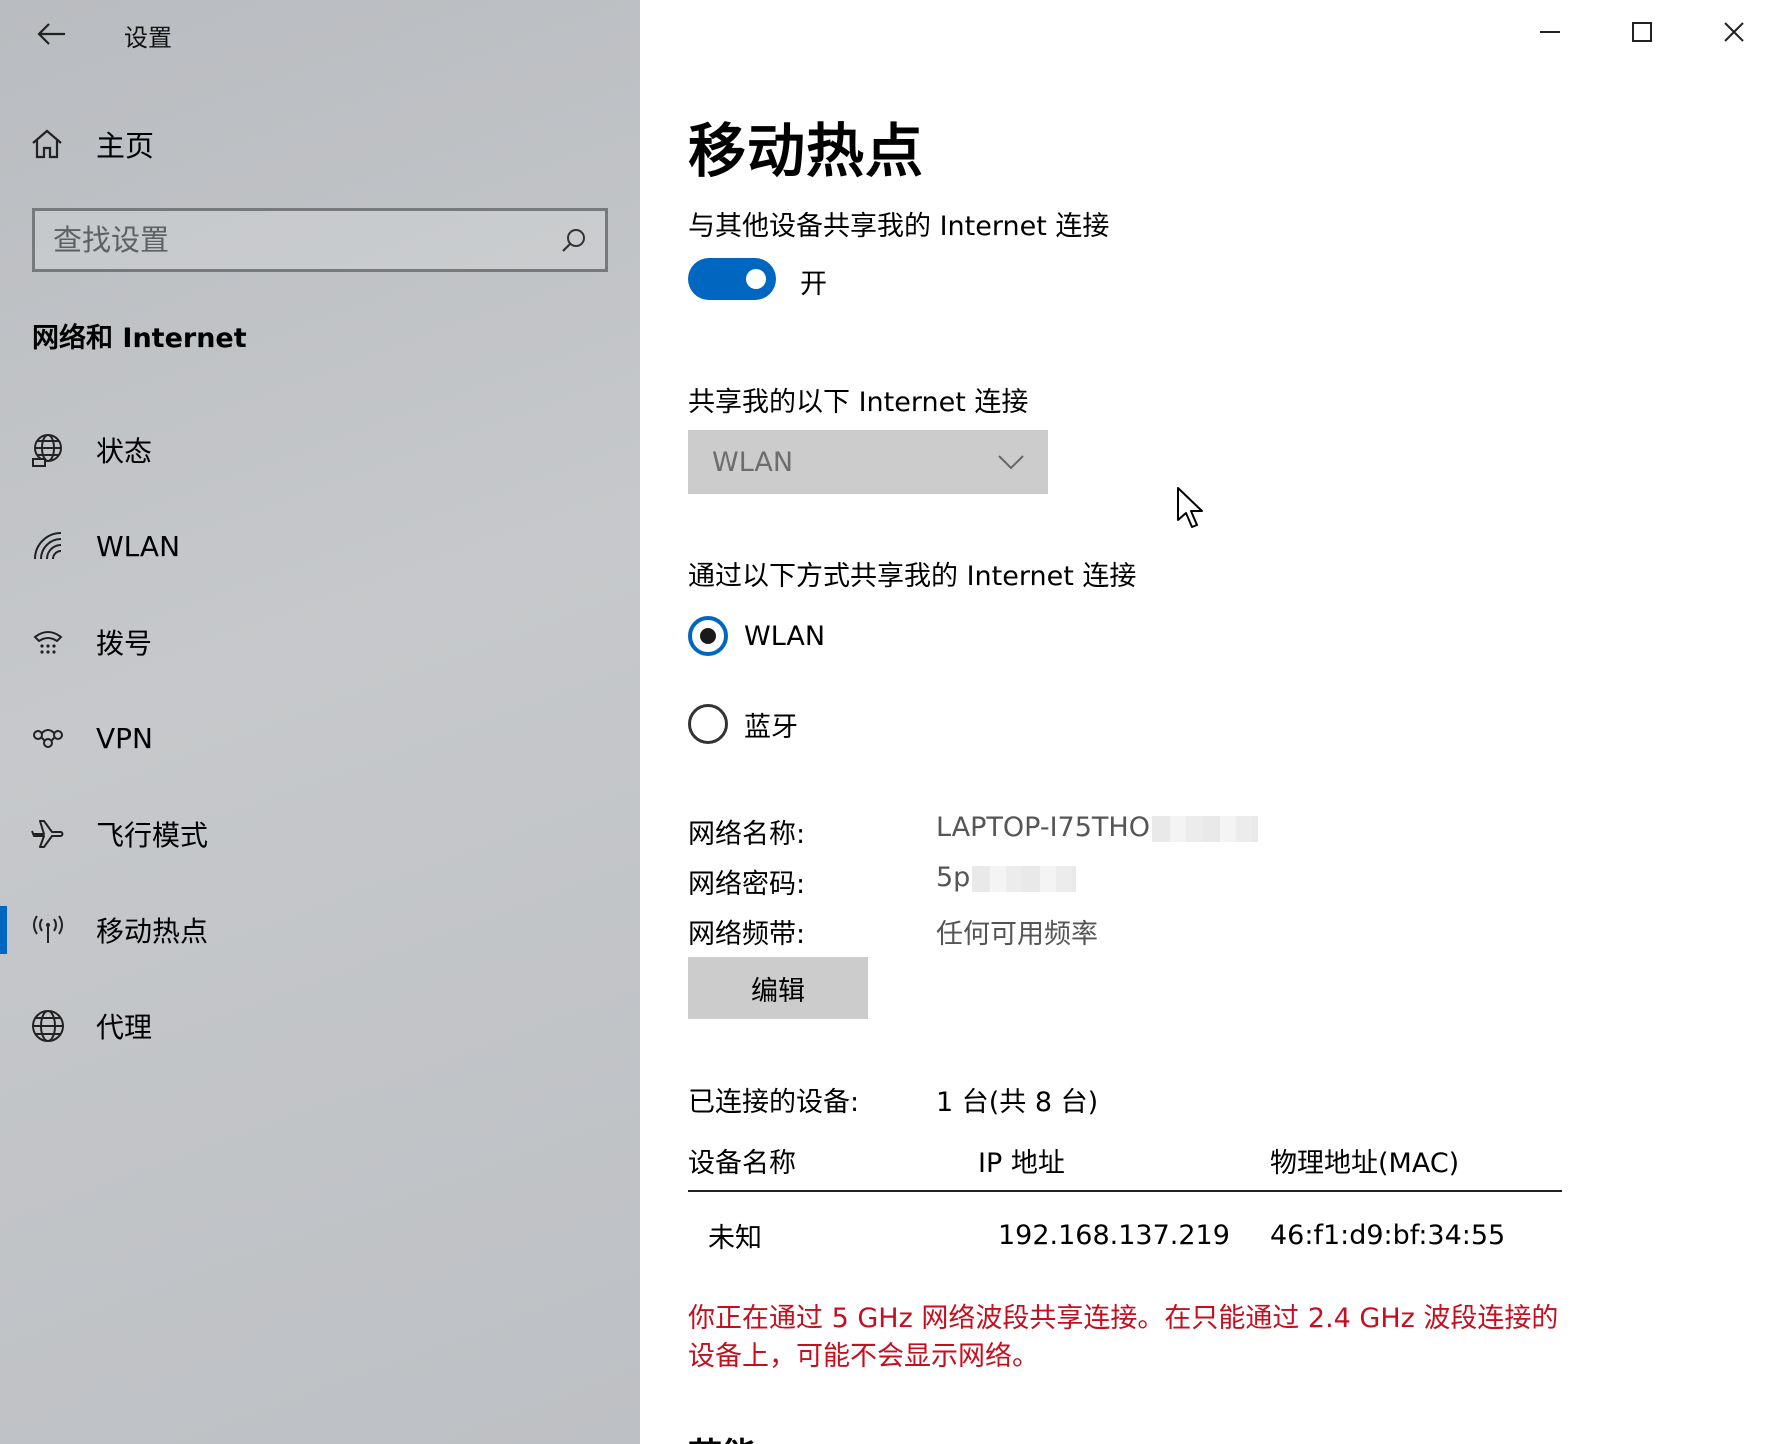  I want to click on globe-status-icon, so click(48, 450).